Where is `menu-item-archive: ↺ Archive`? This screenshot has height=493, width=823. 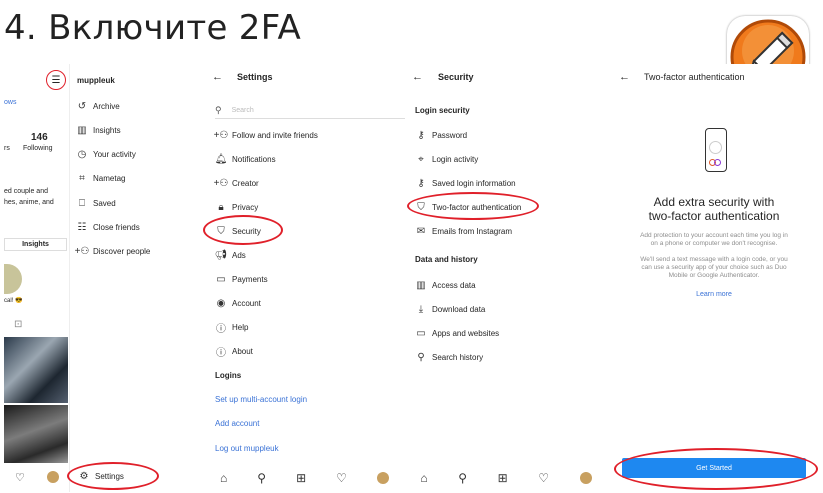
menu-item-archive: ↺ Archive is located at coordinates (98, 106).